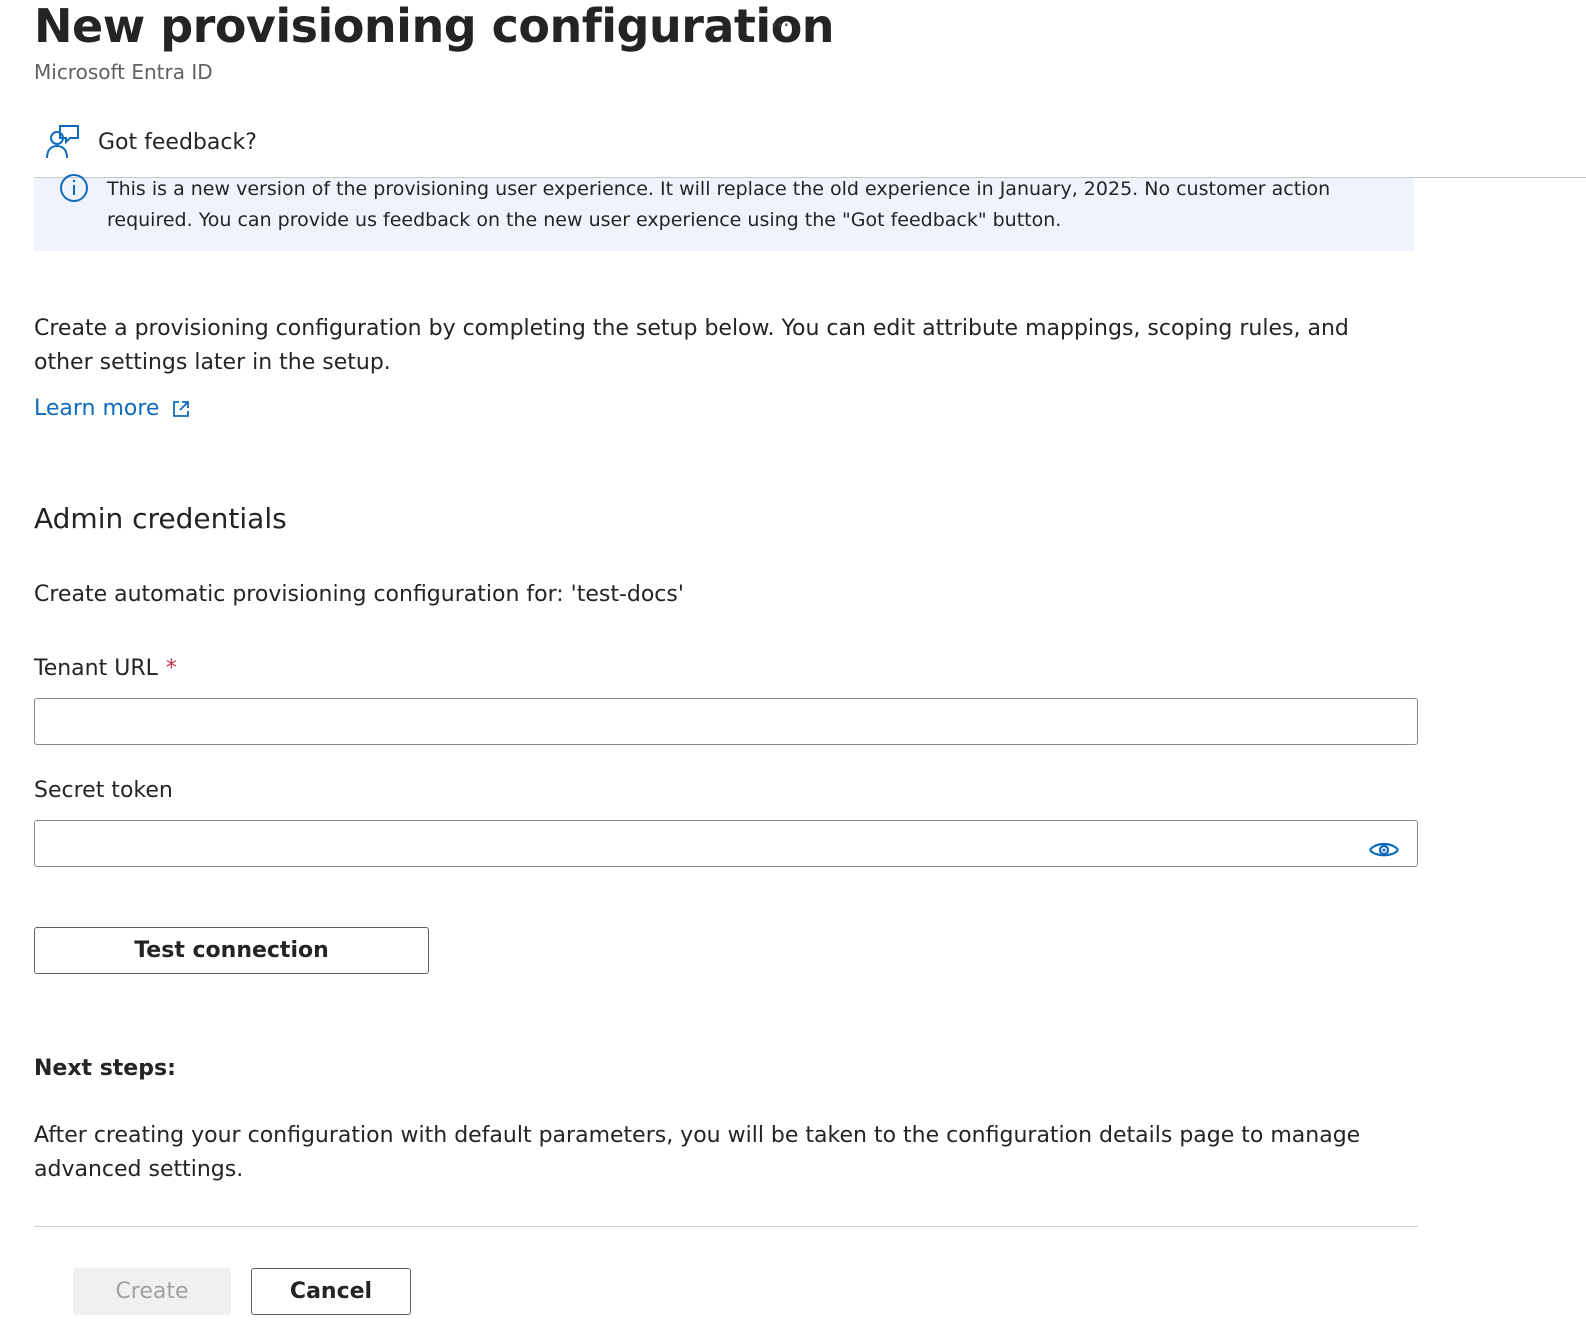 The height and width of the screenshot is (1344, 1586). I want to click on admin-credentials-heading: Admin credentials, so click(160, 518).